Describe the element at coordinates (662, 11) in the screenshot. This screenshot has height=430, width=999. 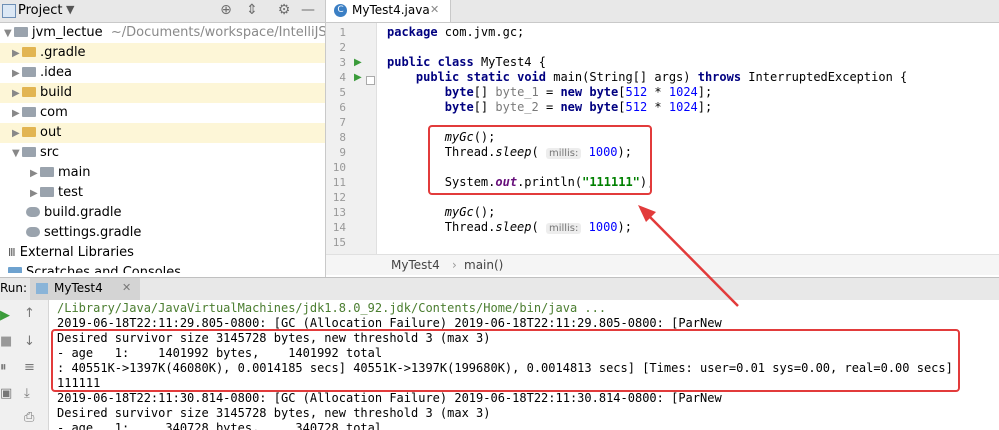
I see `editor-tab-bar: C MyTest4.java ✕` at that location.